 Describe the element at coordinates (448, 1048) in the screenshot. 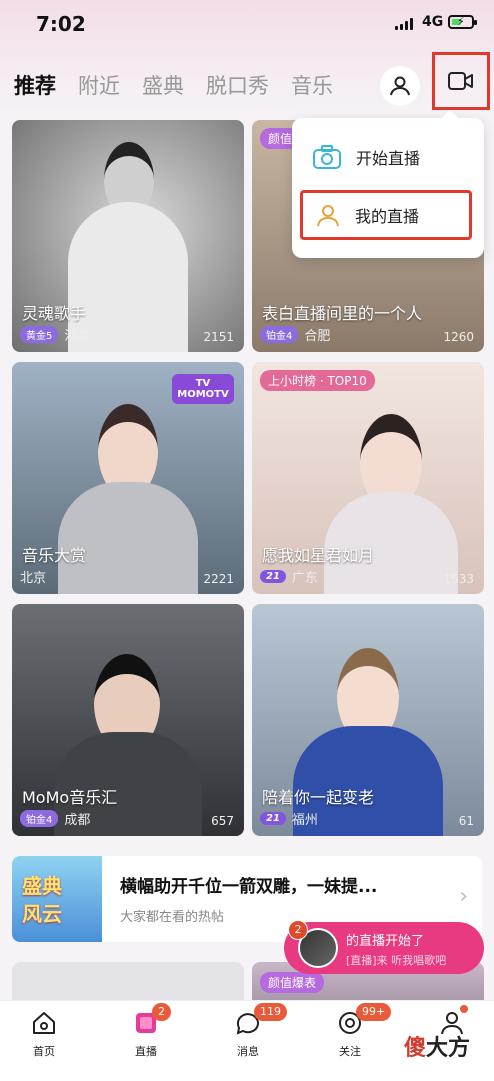

I see `watermark-char-2: 大方` at that location.